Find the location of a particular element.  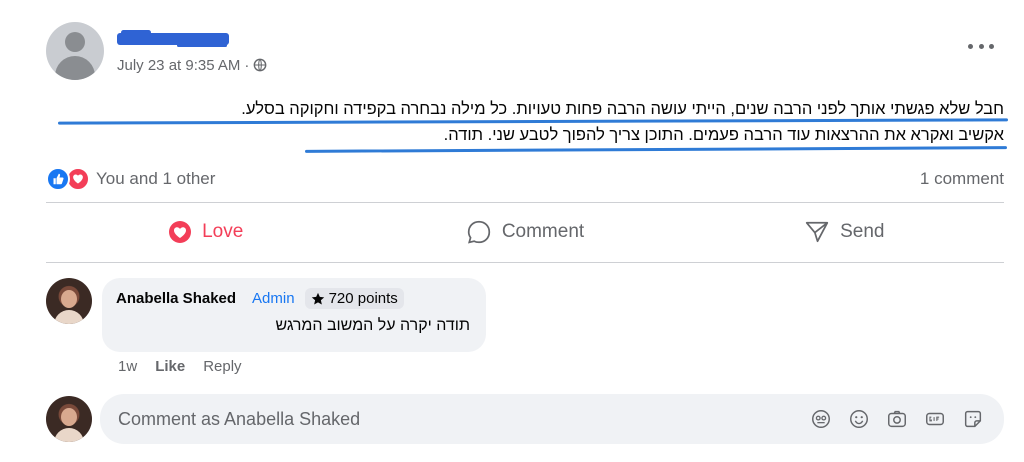

points-badge: 720 points is located at coordinates (354, 298).